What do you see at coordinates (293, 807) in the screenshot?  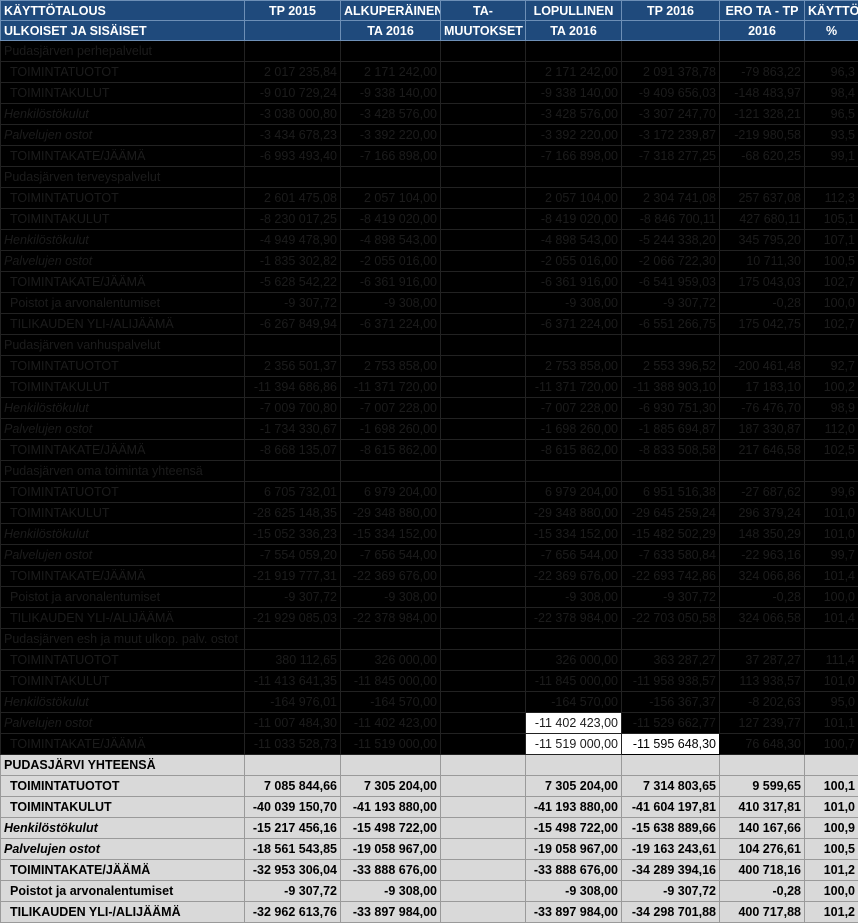 I see `row-value: -40 039 150,70` at bounding box center [293, 807].